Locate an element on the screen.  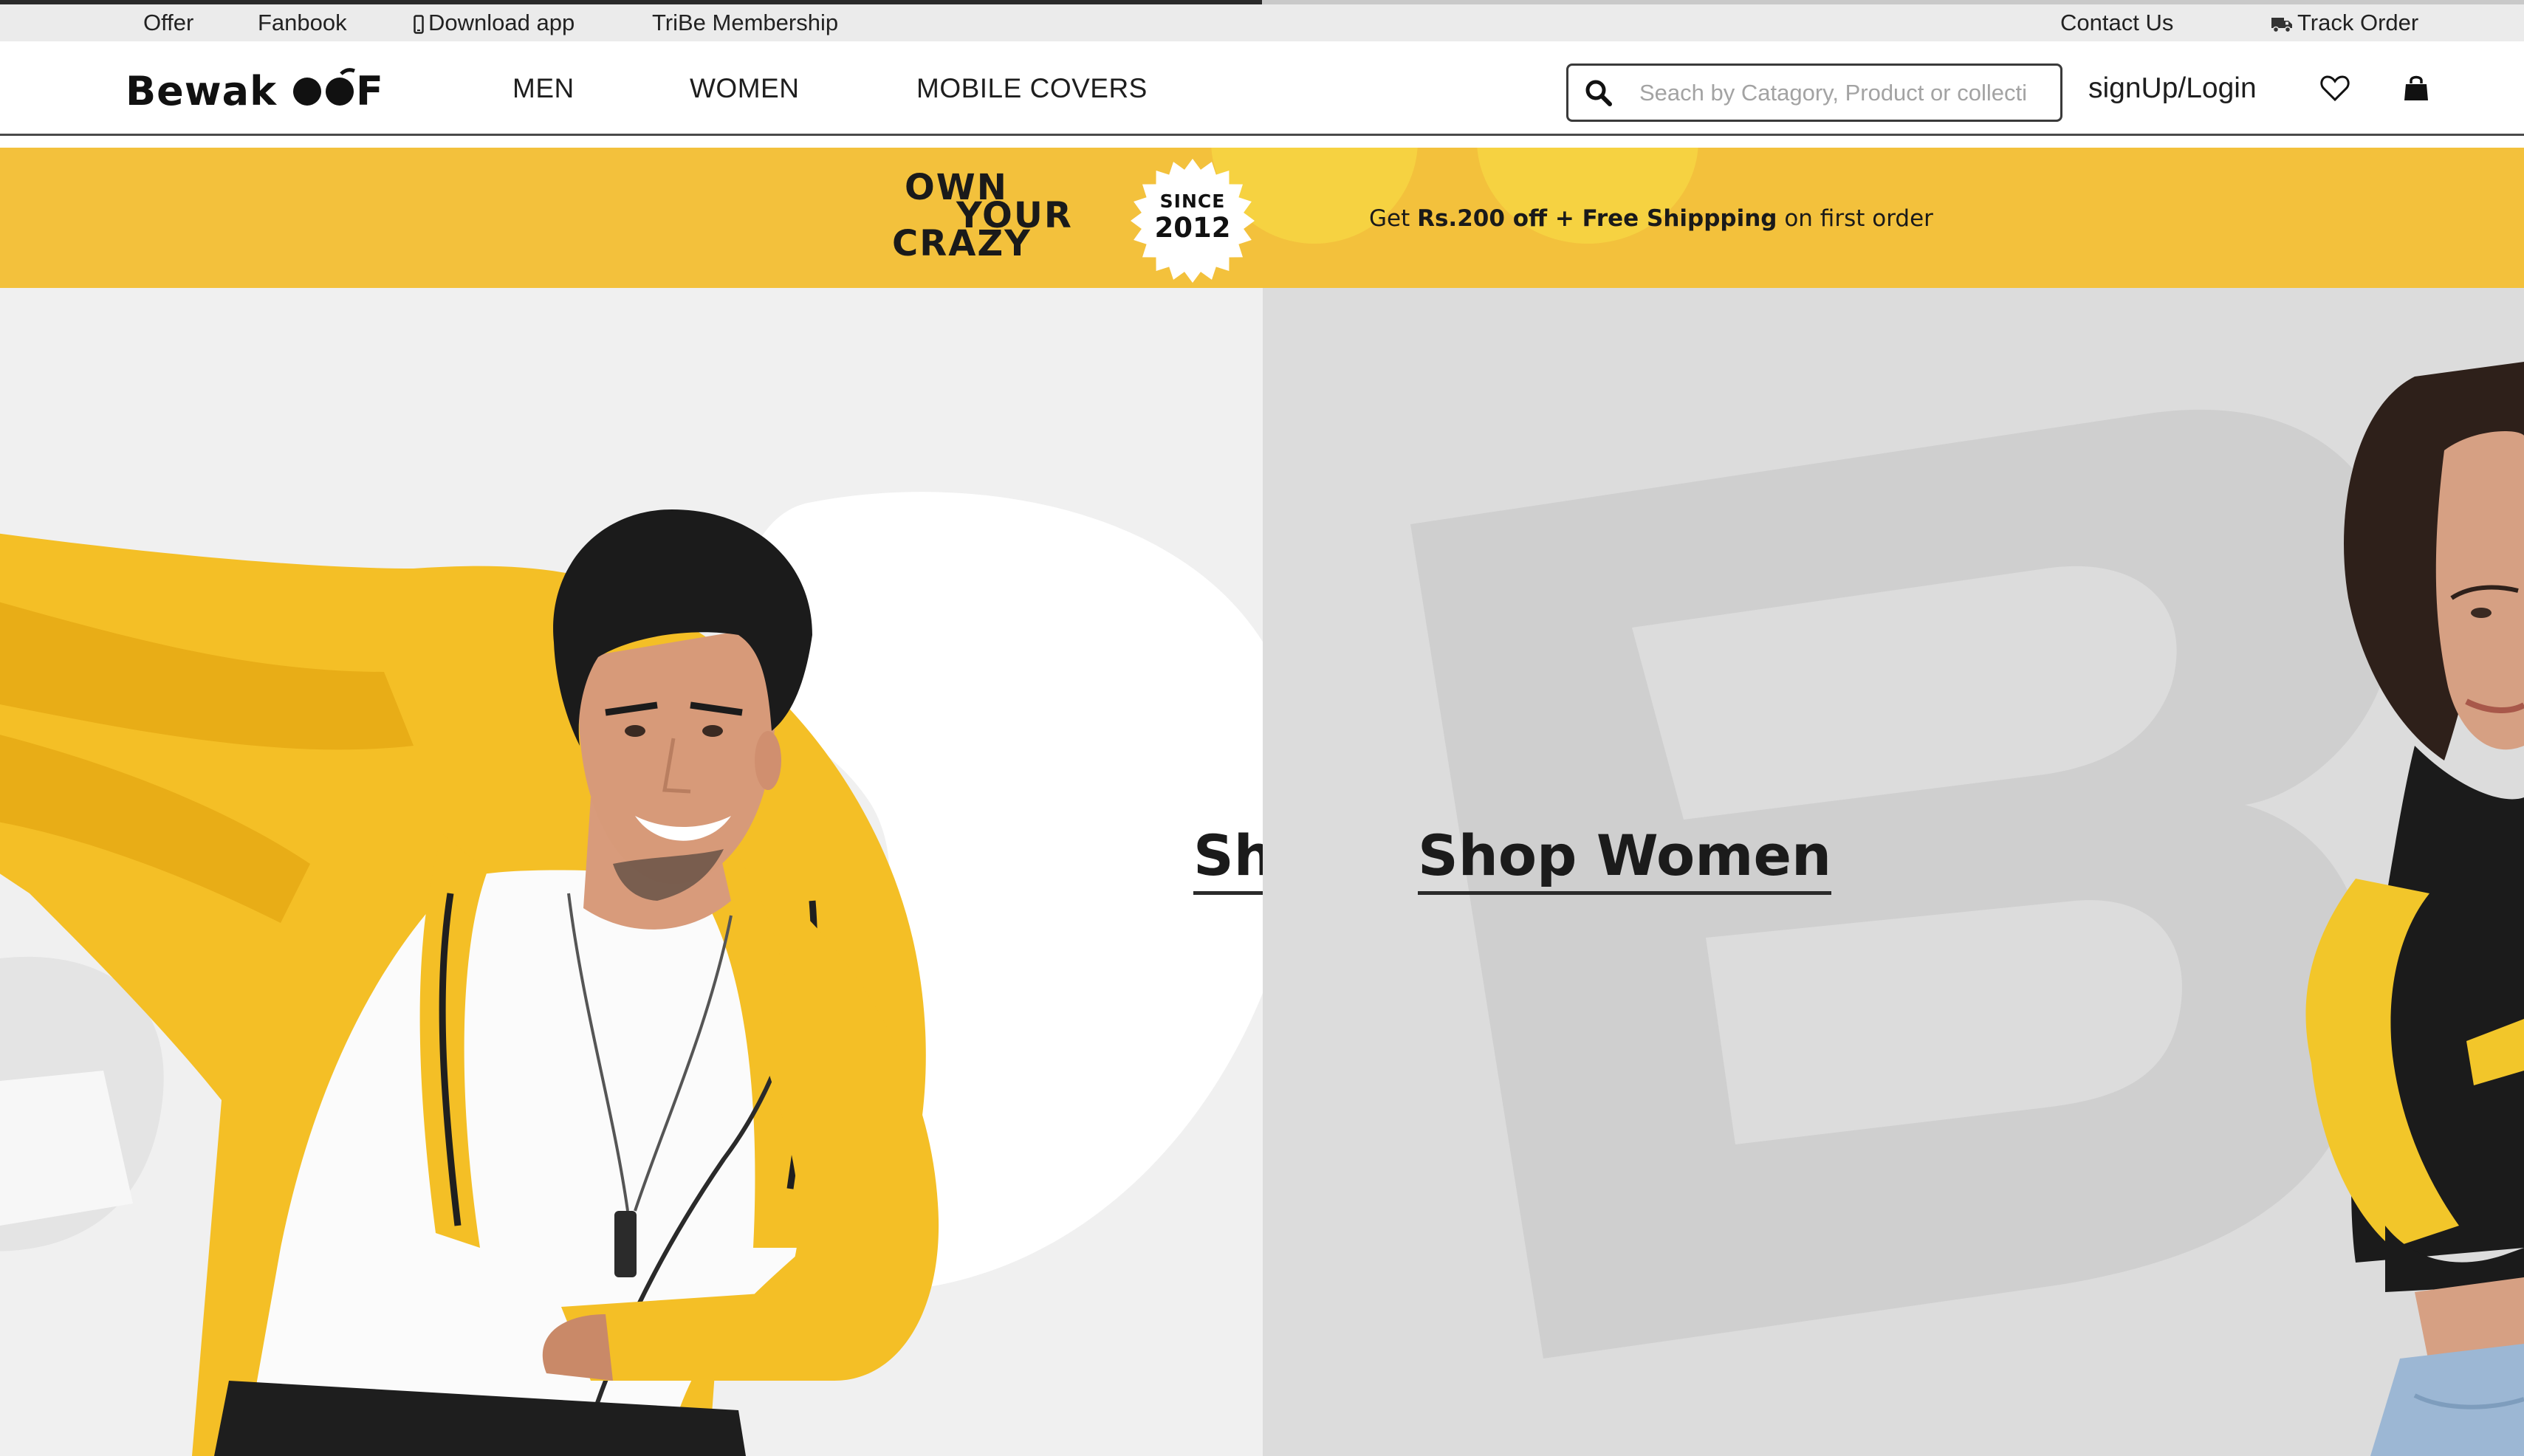
svg-text: Bewak is located at coordinates (201, 90).